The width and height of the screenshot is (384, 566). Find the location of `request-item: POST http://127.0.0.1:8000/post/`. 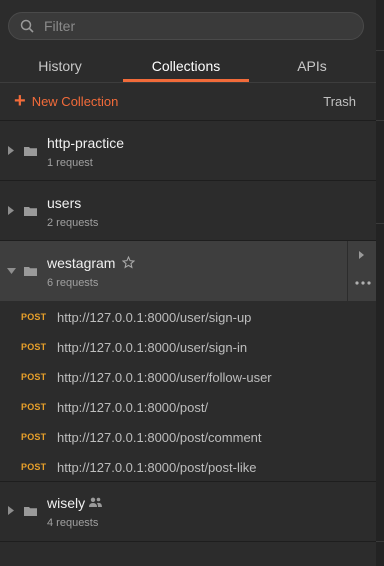

request-item: POST http://127.0.0.1:8000/post/ is located at coordinates (188, 407).